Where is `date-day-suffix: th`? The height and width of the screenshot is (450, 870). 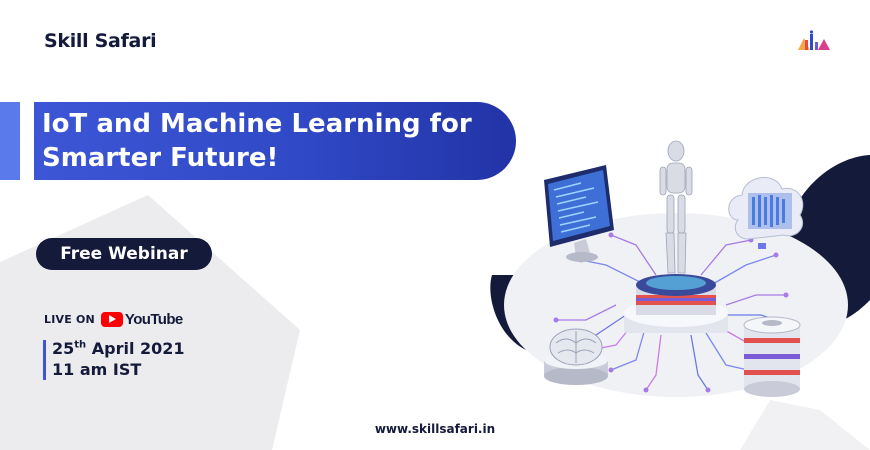
date-day-suffix: th is located at coordinates (80, 345).